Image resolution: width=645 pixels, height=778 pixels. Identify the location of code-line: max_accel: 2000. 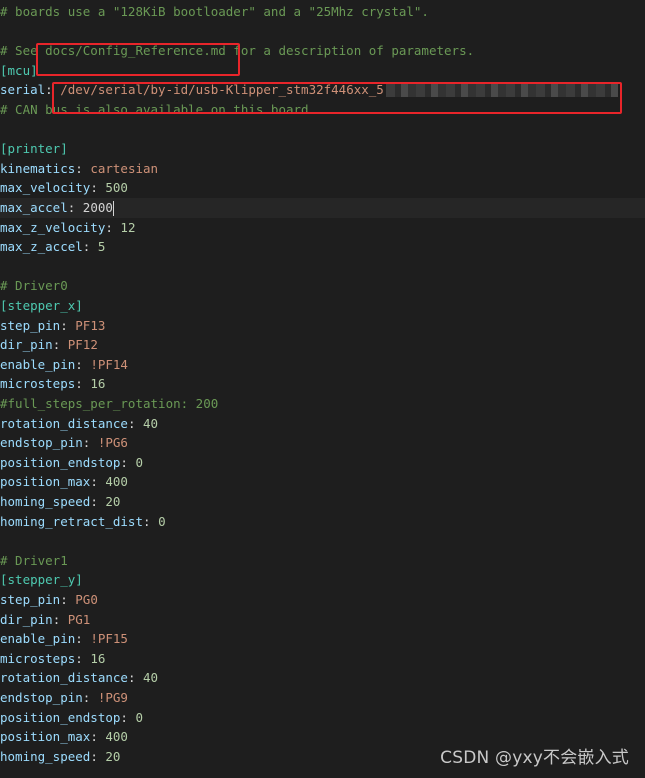
(322, 208).